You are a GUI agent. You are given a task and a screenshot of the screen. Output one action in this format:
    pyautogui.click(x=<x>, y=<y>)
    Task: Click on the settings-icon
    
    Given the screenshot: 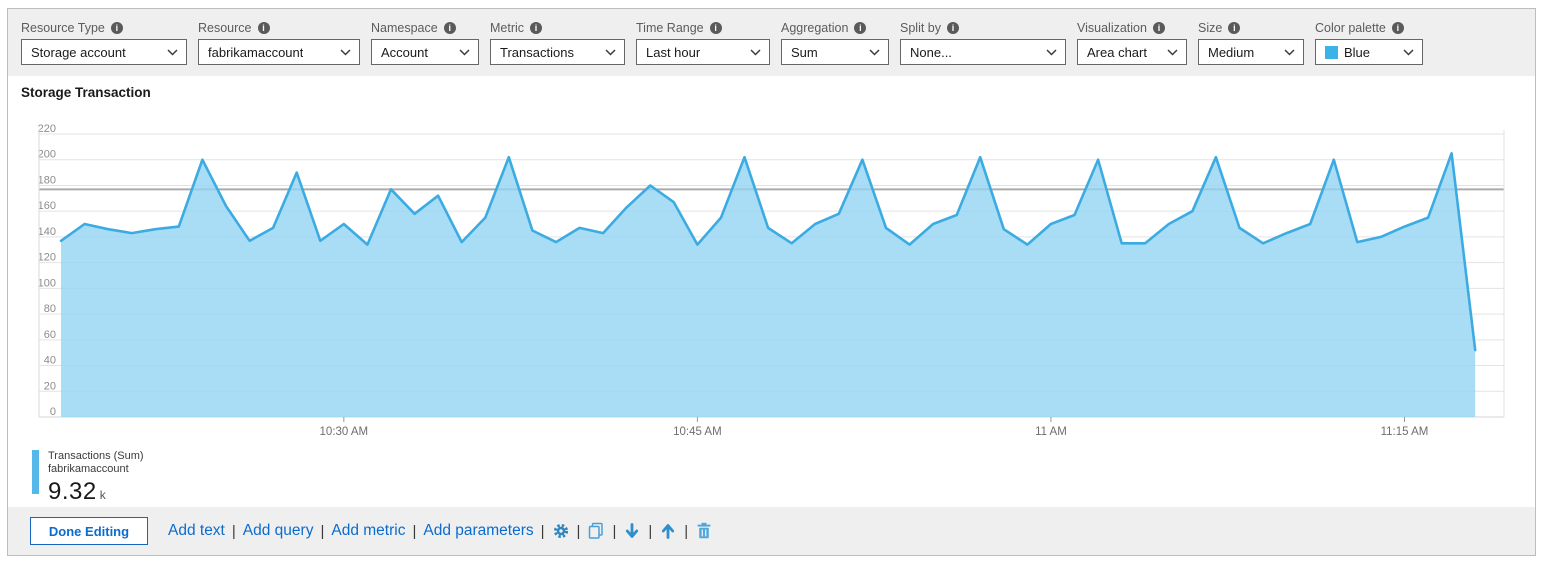 What is the action you would take?
    pyautogui.click(x=561, y=531)
    